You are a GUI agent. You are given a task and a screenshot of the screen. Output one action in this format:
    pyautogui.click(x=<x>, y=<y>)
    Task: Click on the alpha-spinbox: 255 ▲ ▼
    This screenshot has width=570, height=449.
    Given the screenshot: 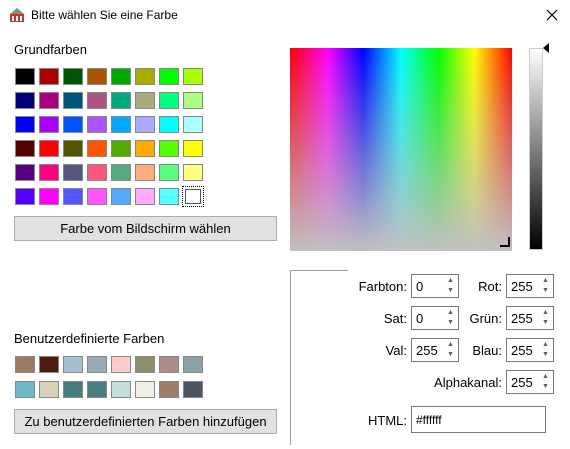 What is the action you would take?
    pyautogui.click(x=530, y=382)
    